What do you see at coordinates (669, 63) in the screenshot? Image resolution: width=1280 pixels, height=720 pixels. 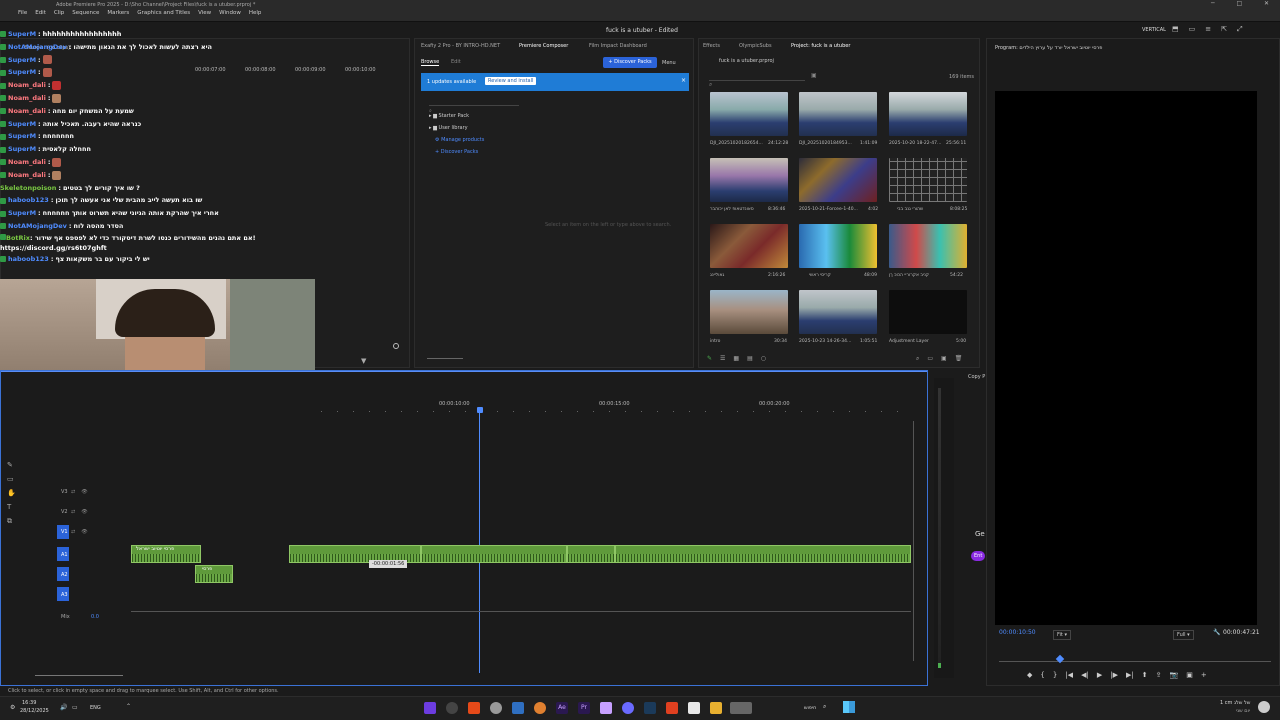 I see `menu-button: Menu` at bounding box center [669, 63].